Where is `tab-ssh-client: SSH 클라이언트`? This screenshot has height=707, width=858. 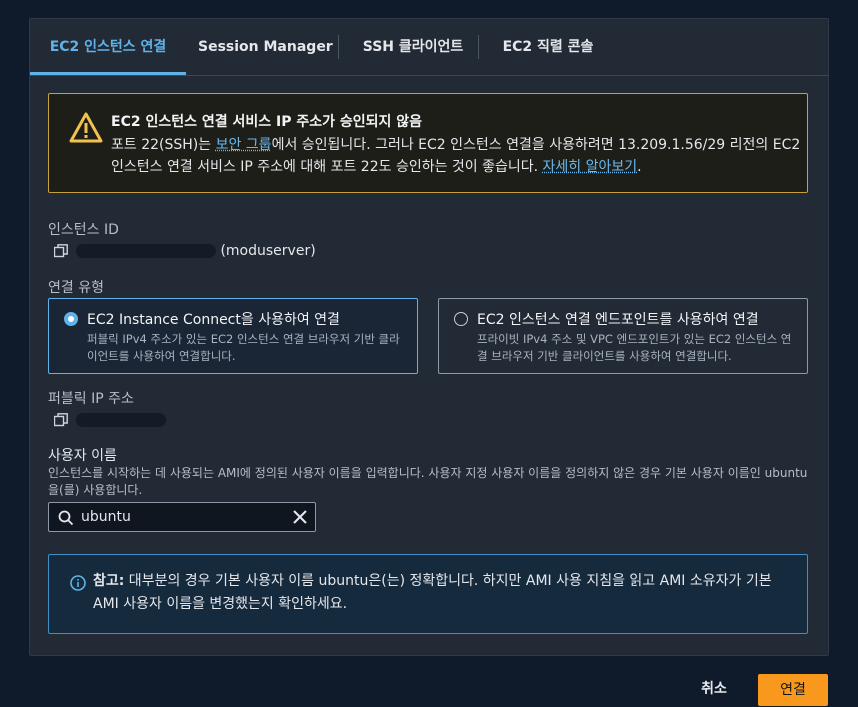
tab-ssh-client: SSH 클라이언트 is located at coordinates (413, 47).